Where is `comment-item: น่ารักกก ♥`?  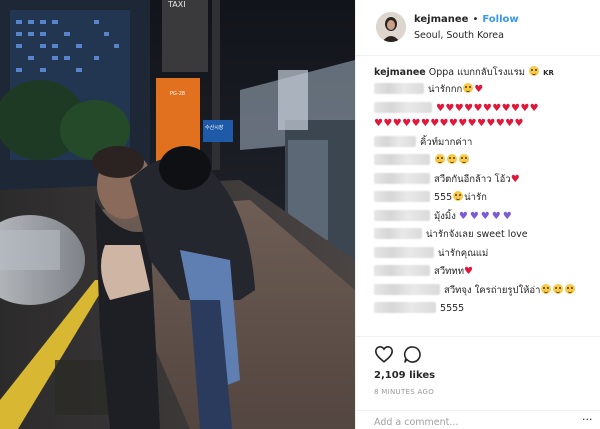
comment-item: น่ารักกก ♥ is located at coordinates (479, 89).